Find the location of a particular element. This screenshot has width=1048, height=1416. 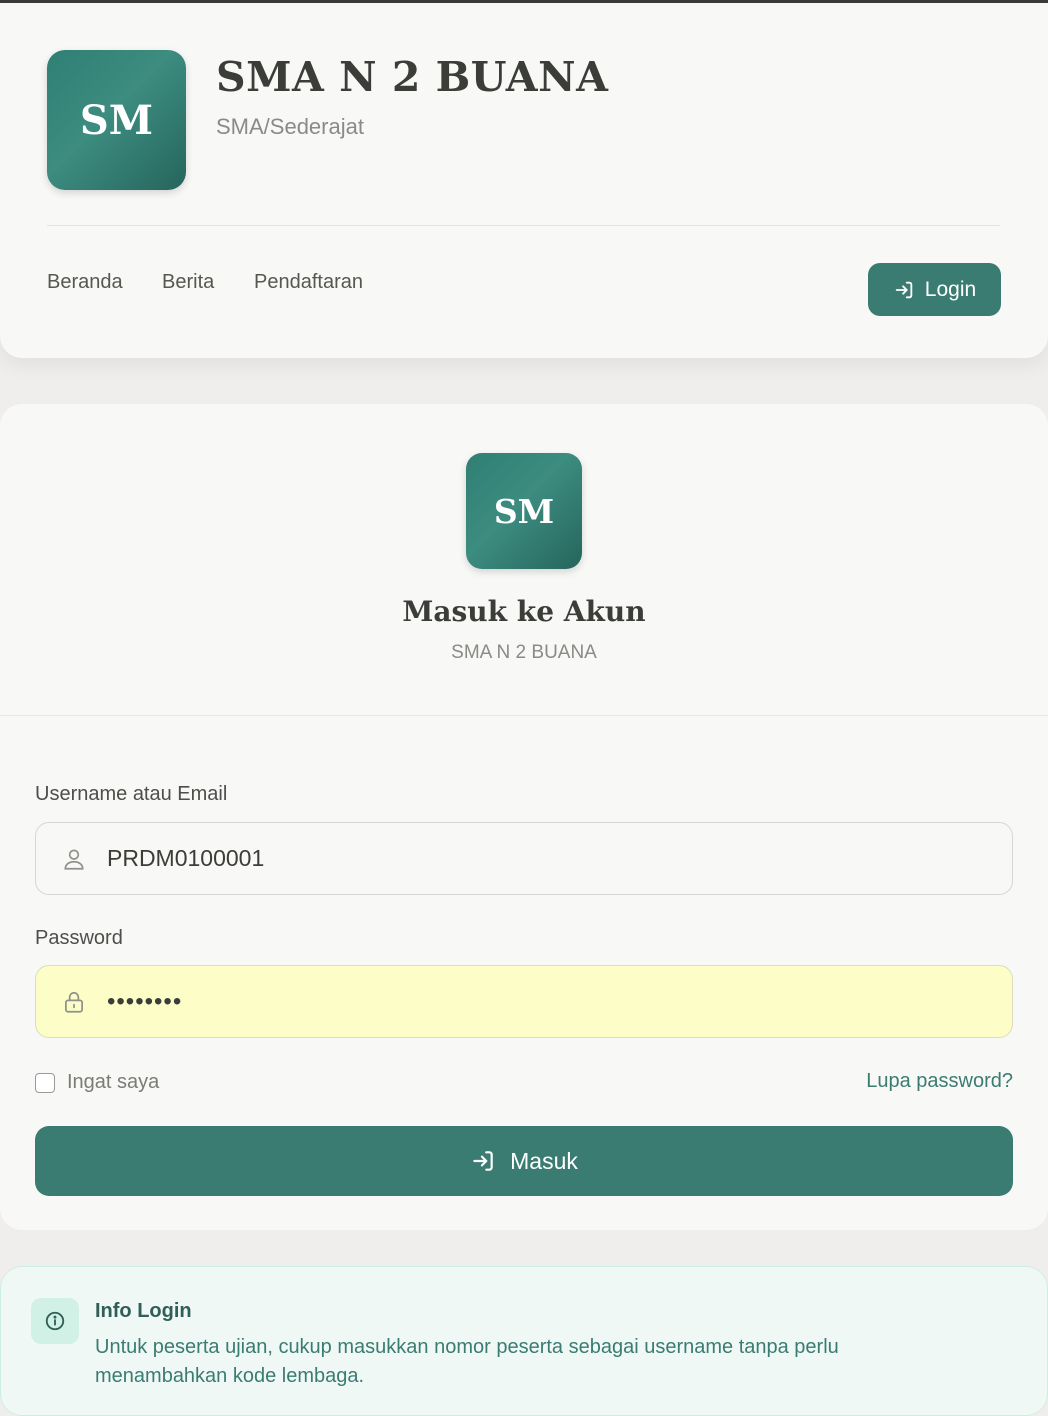

nav-pendaftaran: Pendaftaran is located at coordinates (308, 282).